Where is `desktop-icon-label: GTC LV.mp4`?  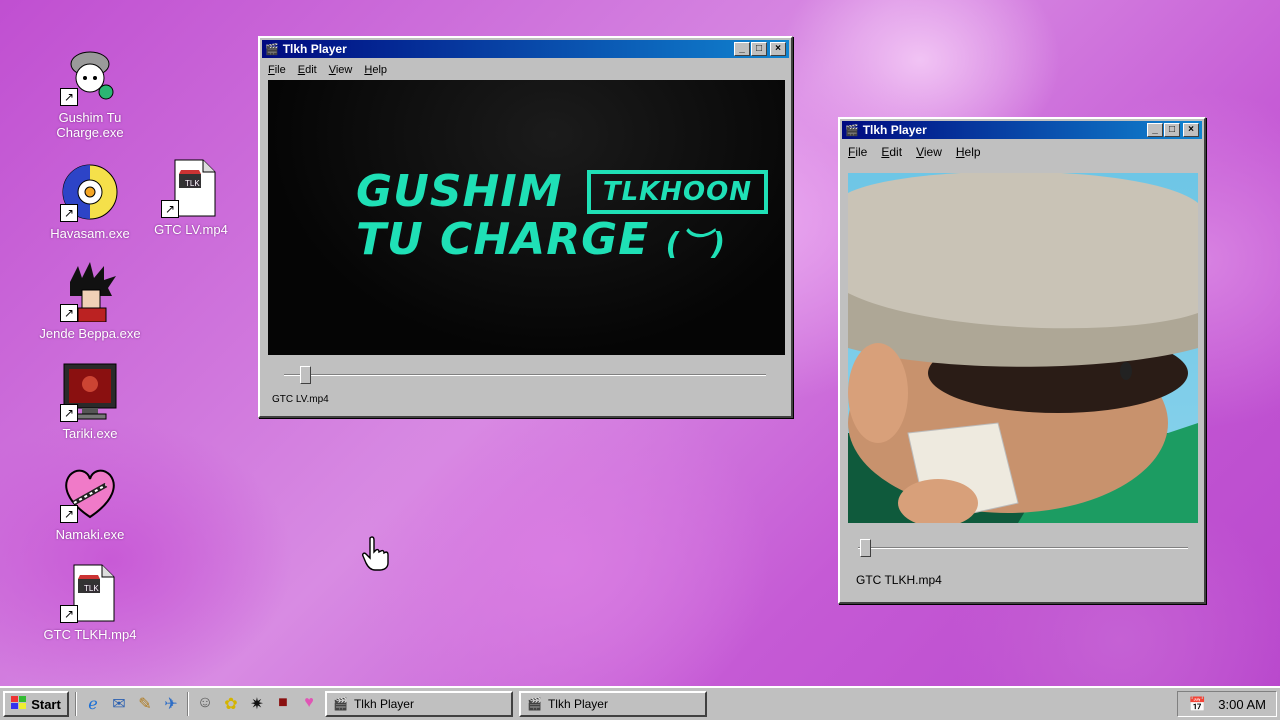
desktop-icon-label: GTC LV.mp4 is located at coordinates (191, 229).